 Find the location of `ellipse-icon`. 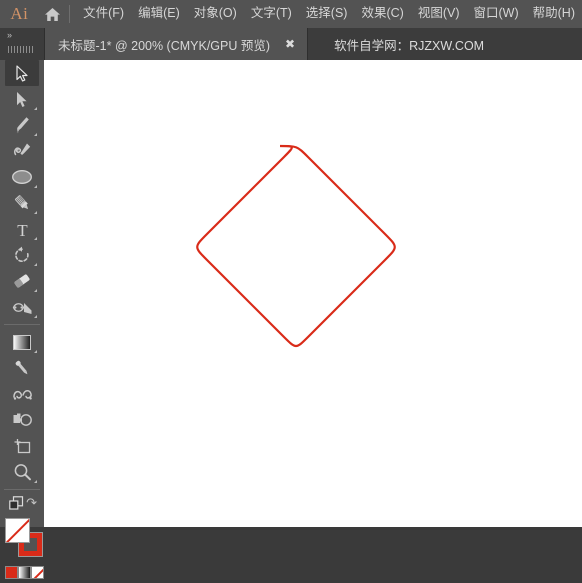

ellipse-icon is located at coordinates (22, 177).